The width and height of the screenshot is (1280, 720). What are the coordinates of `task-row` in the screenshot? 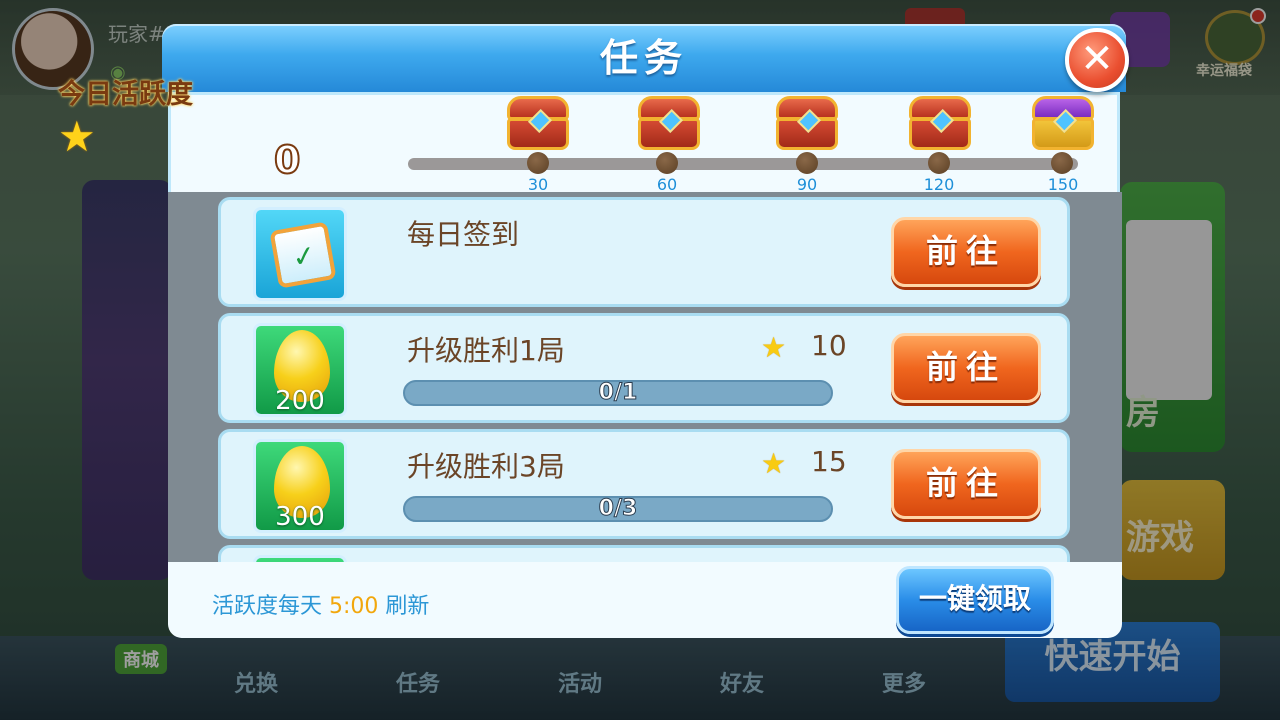 It's located at (644, 553).